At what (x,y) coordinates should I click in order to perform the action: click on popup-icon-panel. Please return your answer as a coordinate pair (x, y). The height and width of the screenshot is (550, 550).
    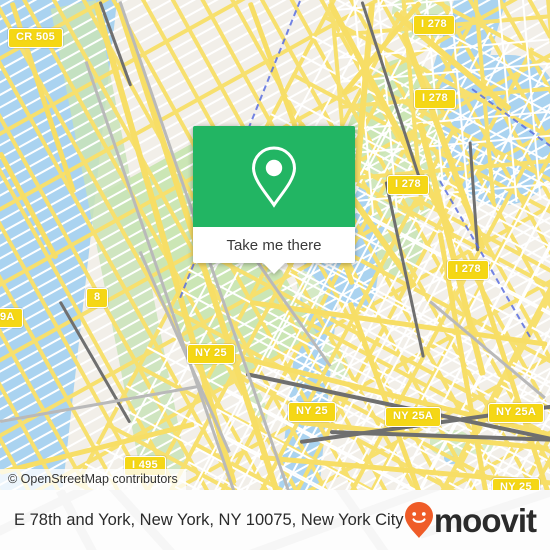
    Looking at the image, I should click on (274, 176).